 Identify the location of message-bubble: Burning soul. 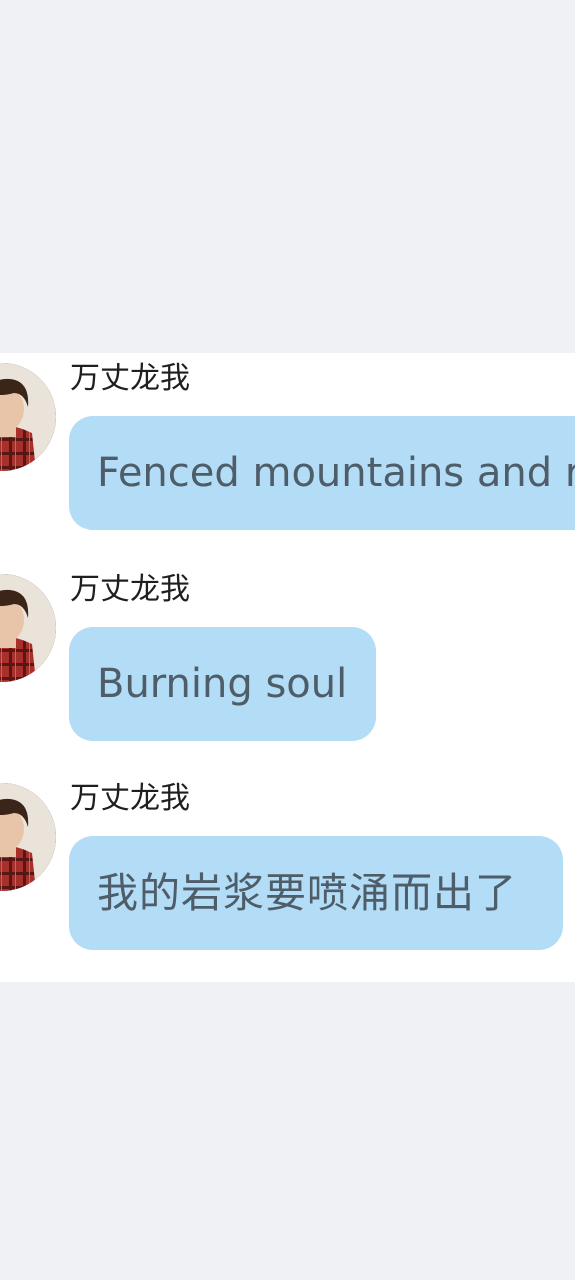
(222, 684).